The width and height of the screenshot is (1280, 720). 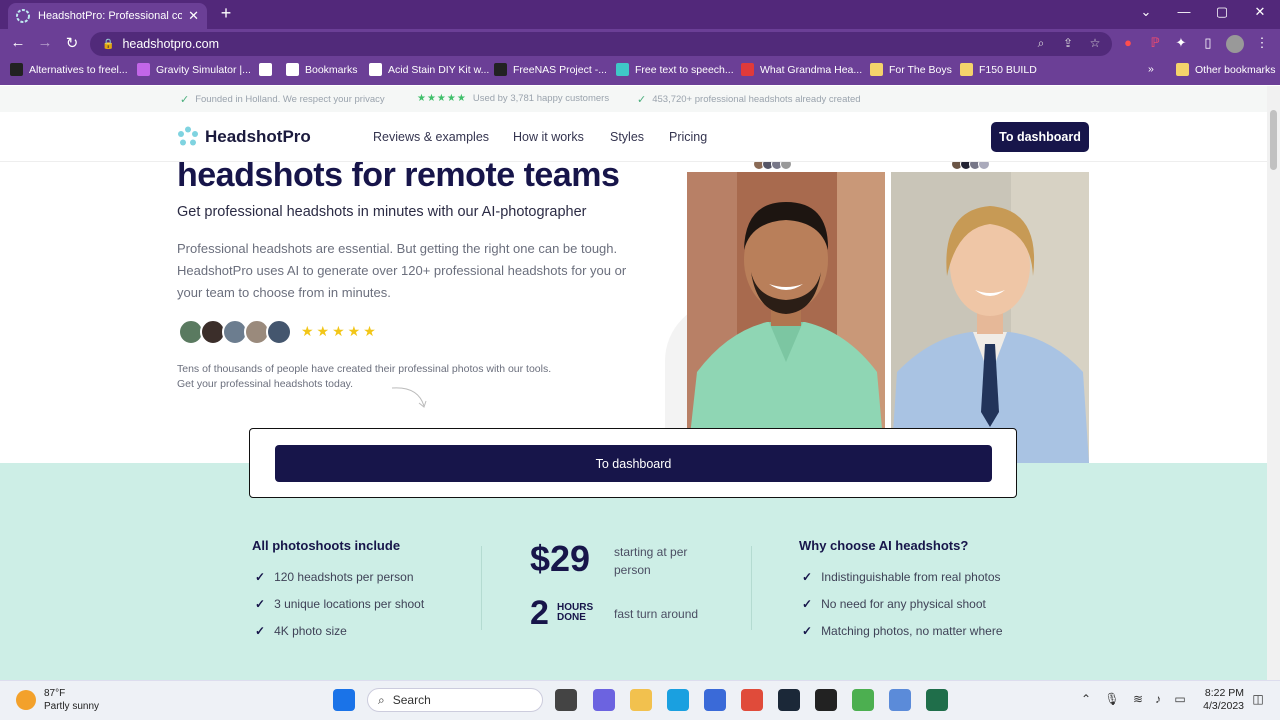 What do you see at coordinates (1235, 44) in the screenshot?
I see `profile-avatar` at bounding box center [1235, 44].